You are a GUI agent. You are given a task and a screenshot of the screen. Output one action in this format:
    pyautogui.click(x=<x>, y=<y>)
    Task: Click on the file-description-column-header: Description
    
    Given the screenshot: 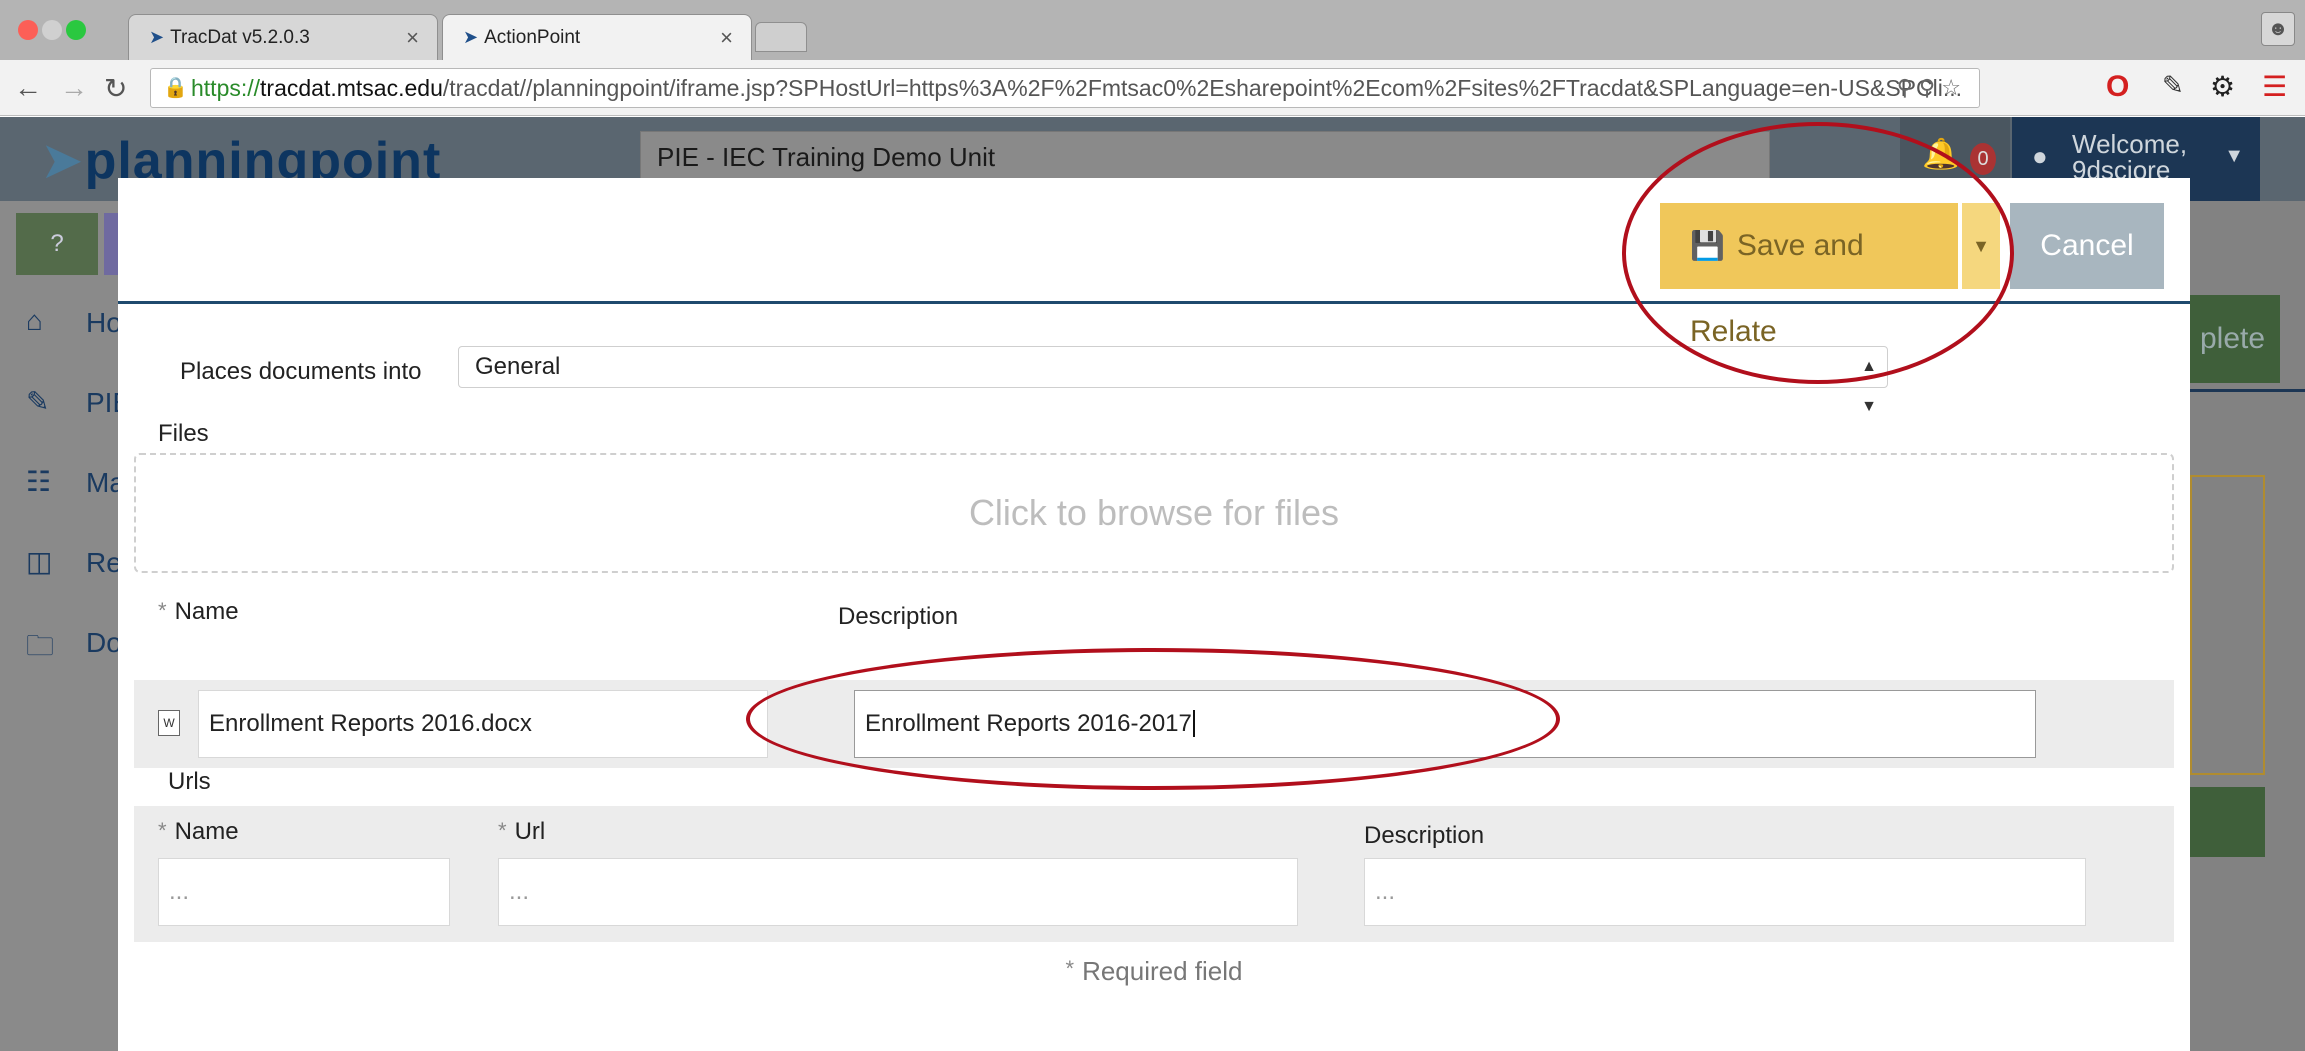 What is the action you would take?
    pyautogui.click(x=898, y=616)
    